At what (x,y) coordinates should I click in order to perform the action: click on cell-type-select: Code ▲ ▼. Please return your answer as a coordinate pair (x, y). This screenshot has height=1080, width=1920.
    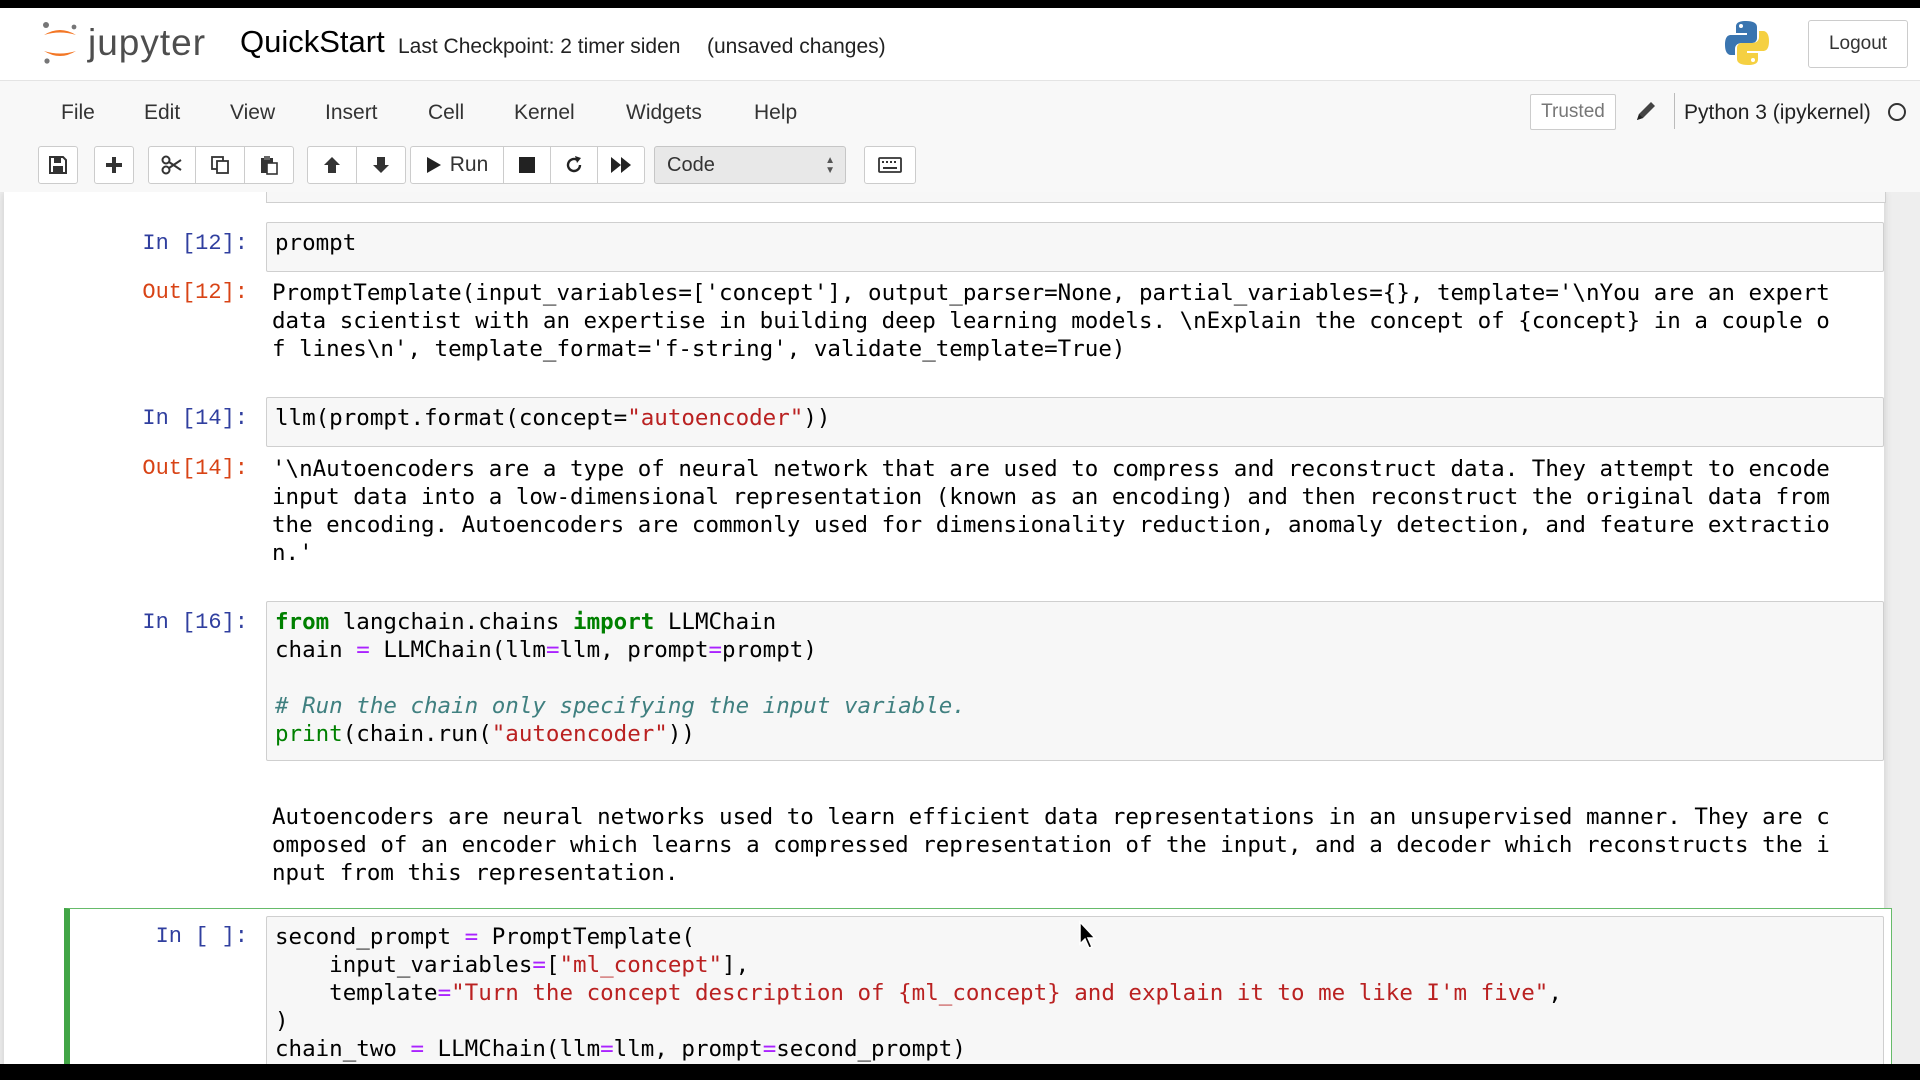
    Looking at the image, I should click on (750, 165).